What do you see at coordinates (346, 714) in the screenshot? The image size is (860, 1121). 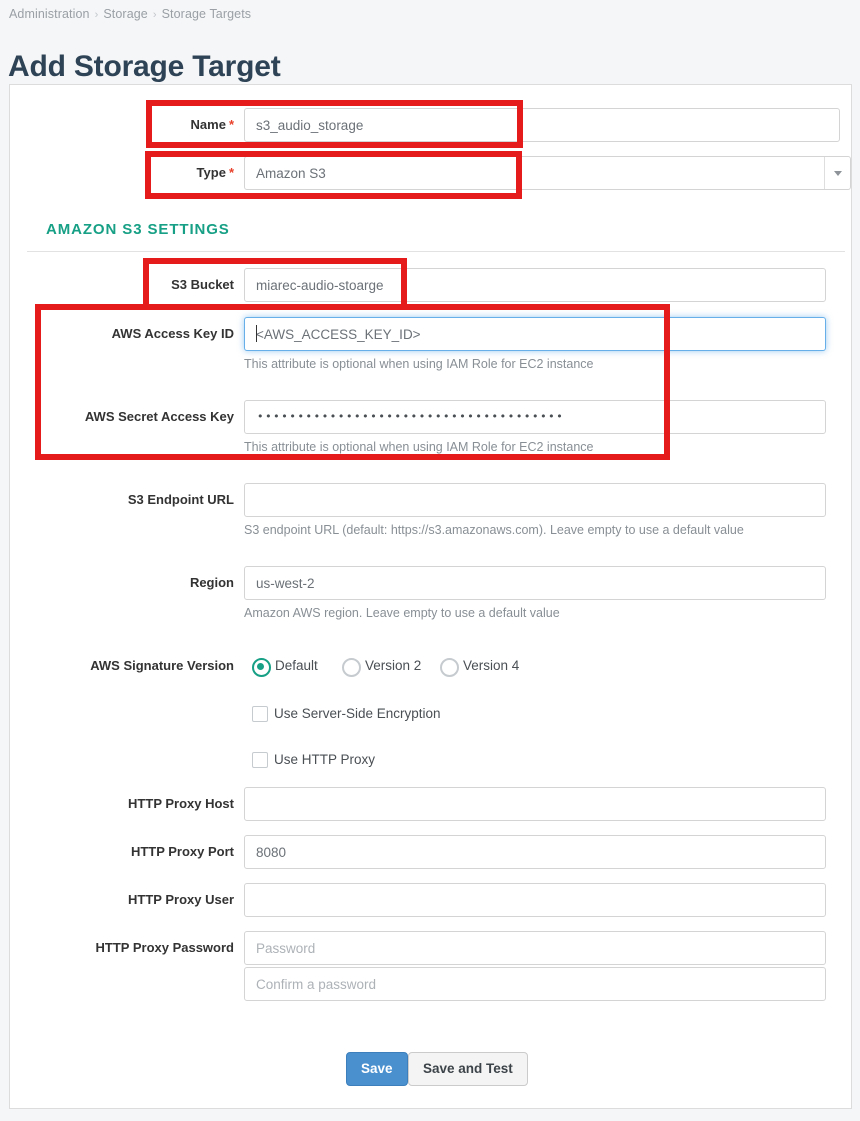 I see `checkbox-server-side-encryption: Use Server-Side Encryption` at bounding box center [346, 714].